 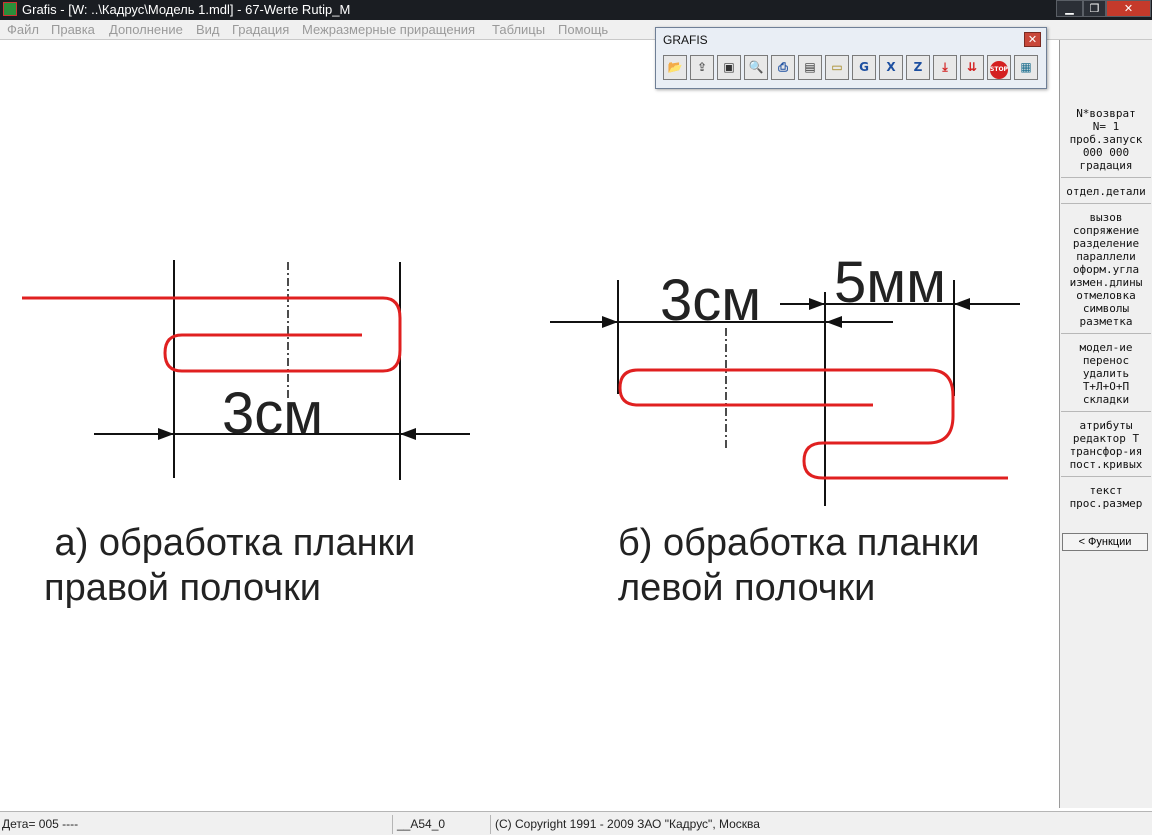 I want to click on arrow-head-5mm-right, so click(x=962, y=304).